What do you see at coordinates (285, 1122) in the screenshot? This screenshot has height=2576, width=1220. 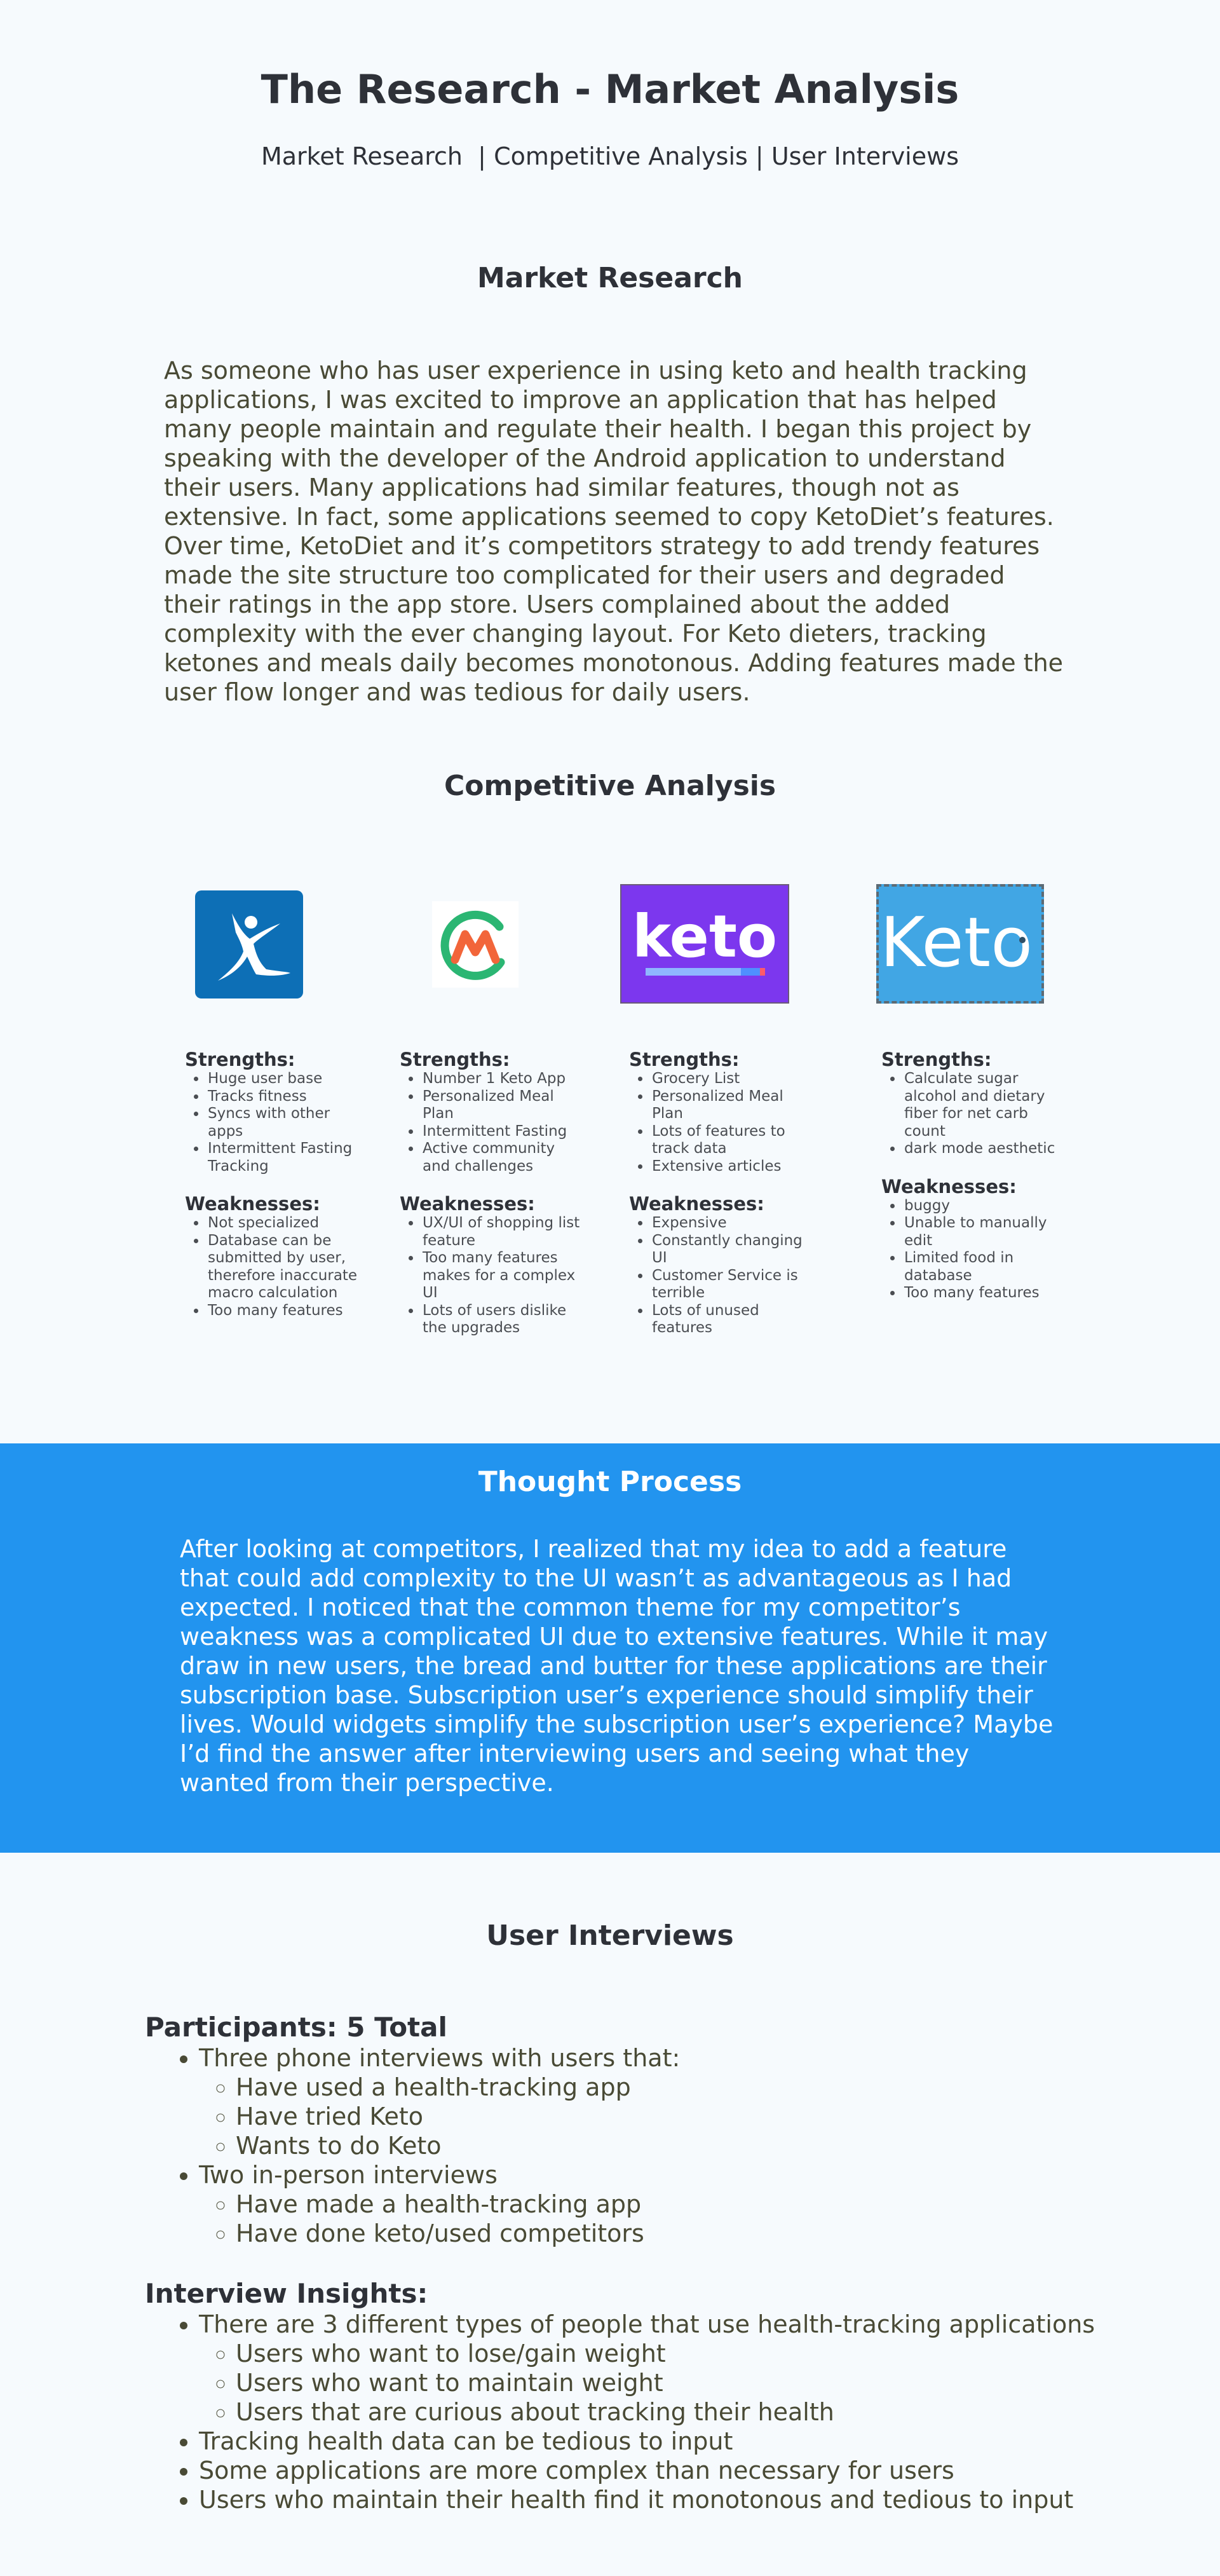 I see `list-item: Syncs with other apps` at bounding box center [285, 1122].